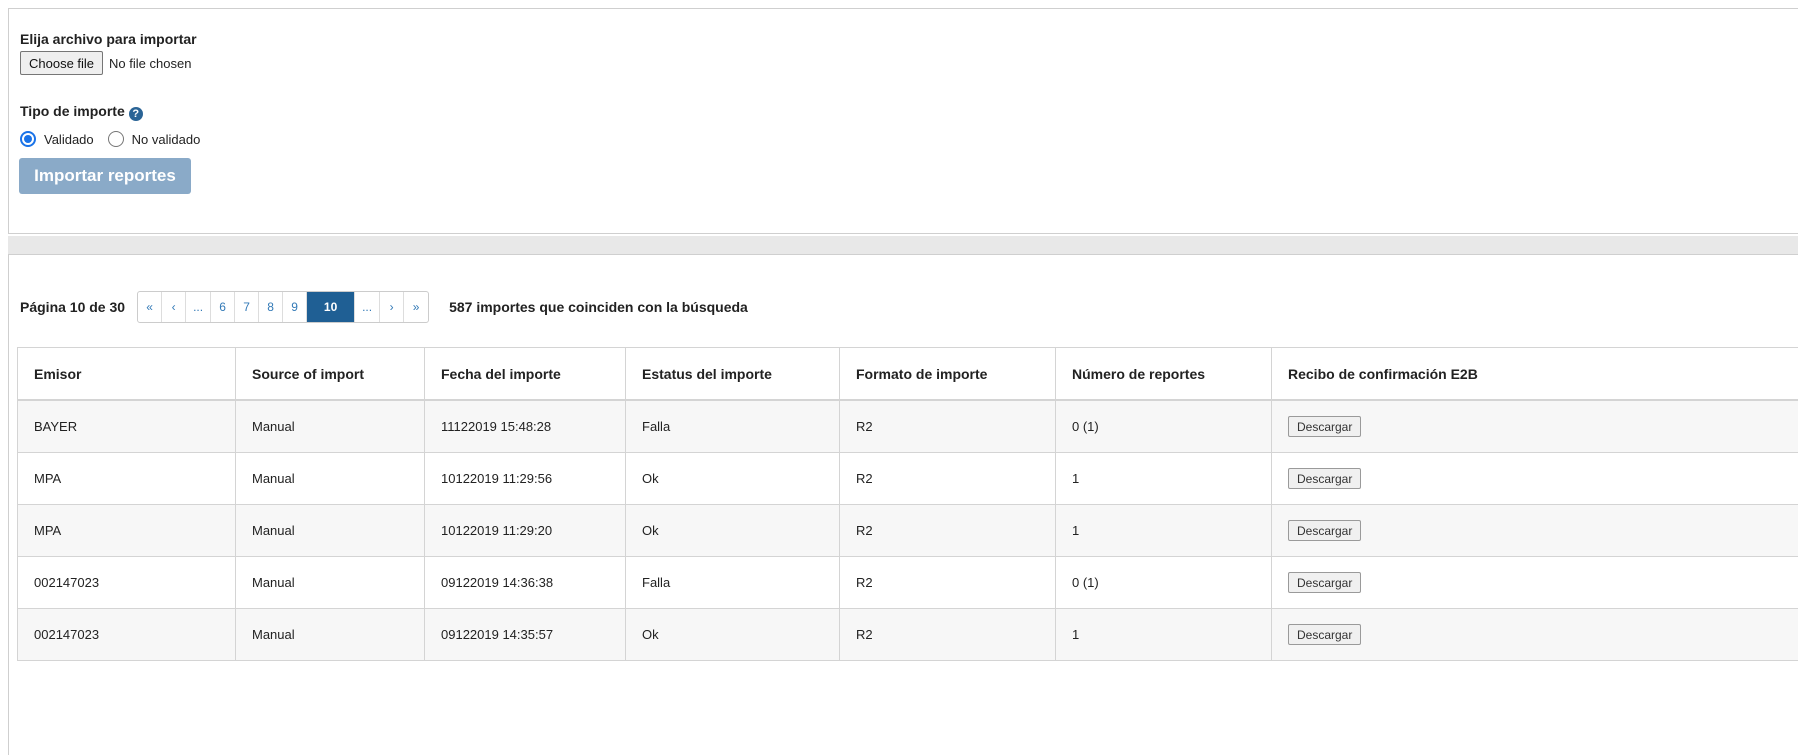  I want to click on cell-fecha: 10122019 11:29:56, so click(525, 478).